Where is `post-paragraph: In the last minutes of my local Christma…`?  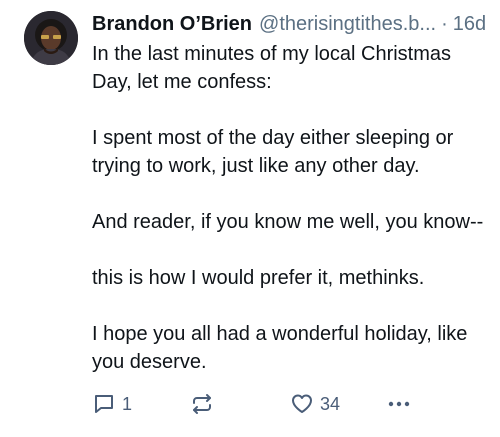
post-paragraph: In the last minutes of my local Christma… is located at coordinates (272, 68).